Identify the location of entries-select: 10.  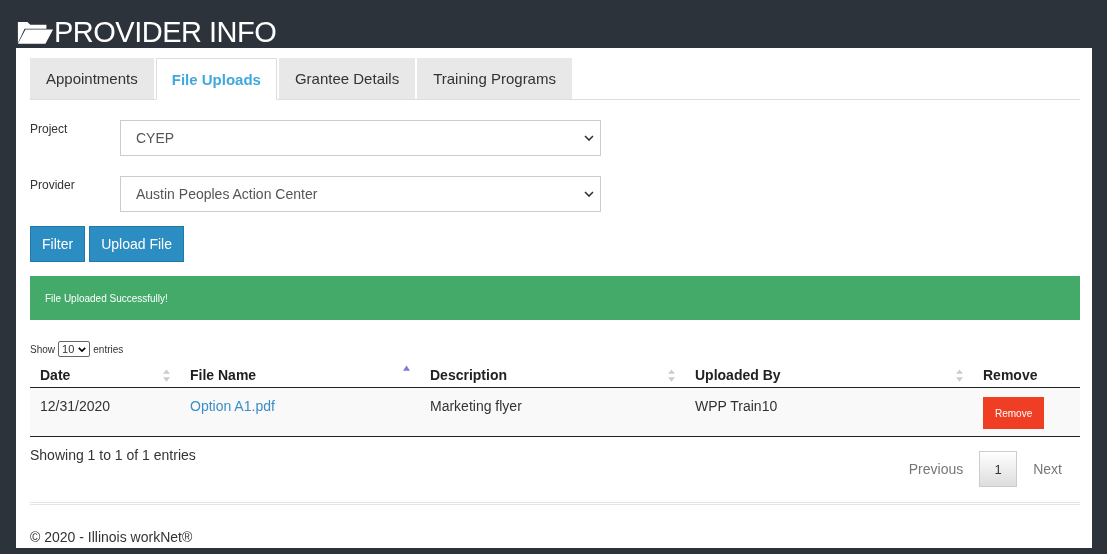
(74, 349).